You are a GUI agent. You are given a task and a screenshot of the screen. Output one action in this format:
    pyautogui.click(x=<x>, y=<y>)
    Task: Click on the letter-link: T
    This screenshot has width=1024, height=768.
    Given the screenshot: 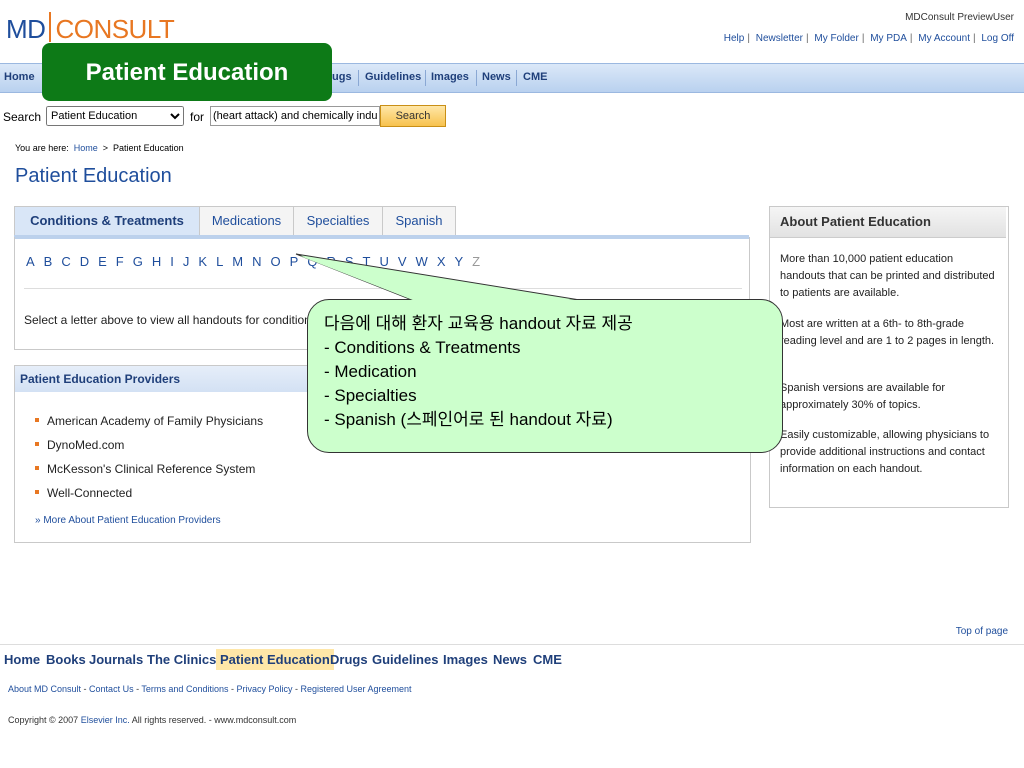 What is the action you would take?
    pyautogui.click(x=367, y=261)
    